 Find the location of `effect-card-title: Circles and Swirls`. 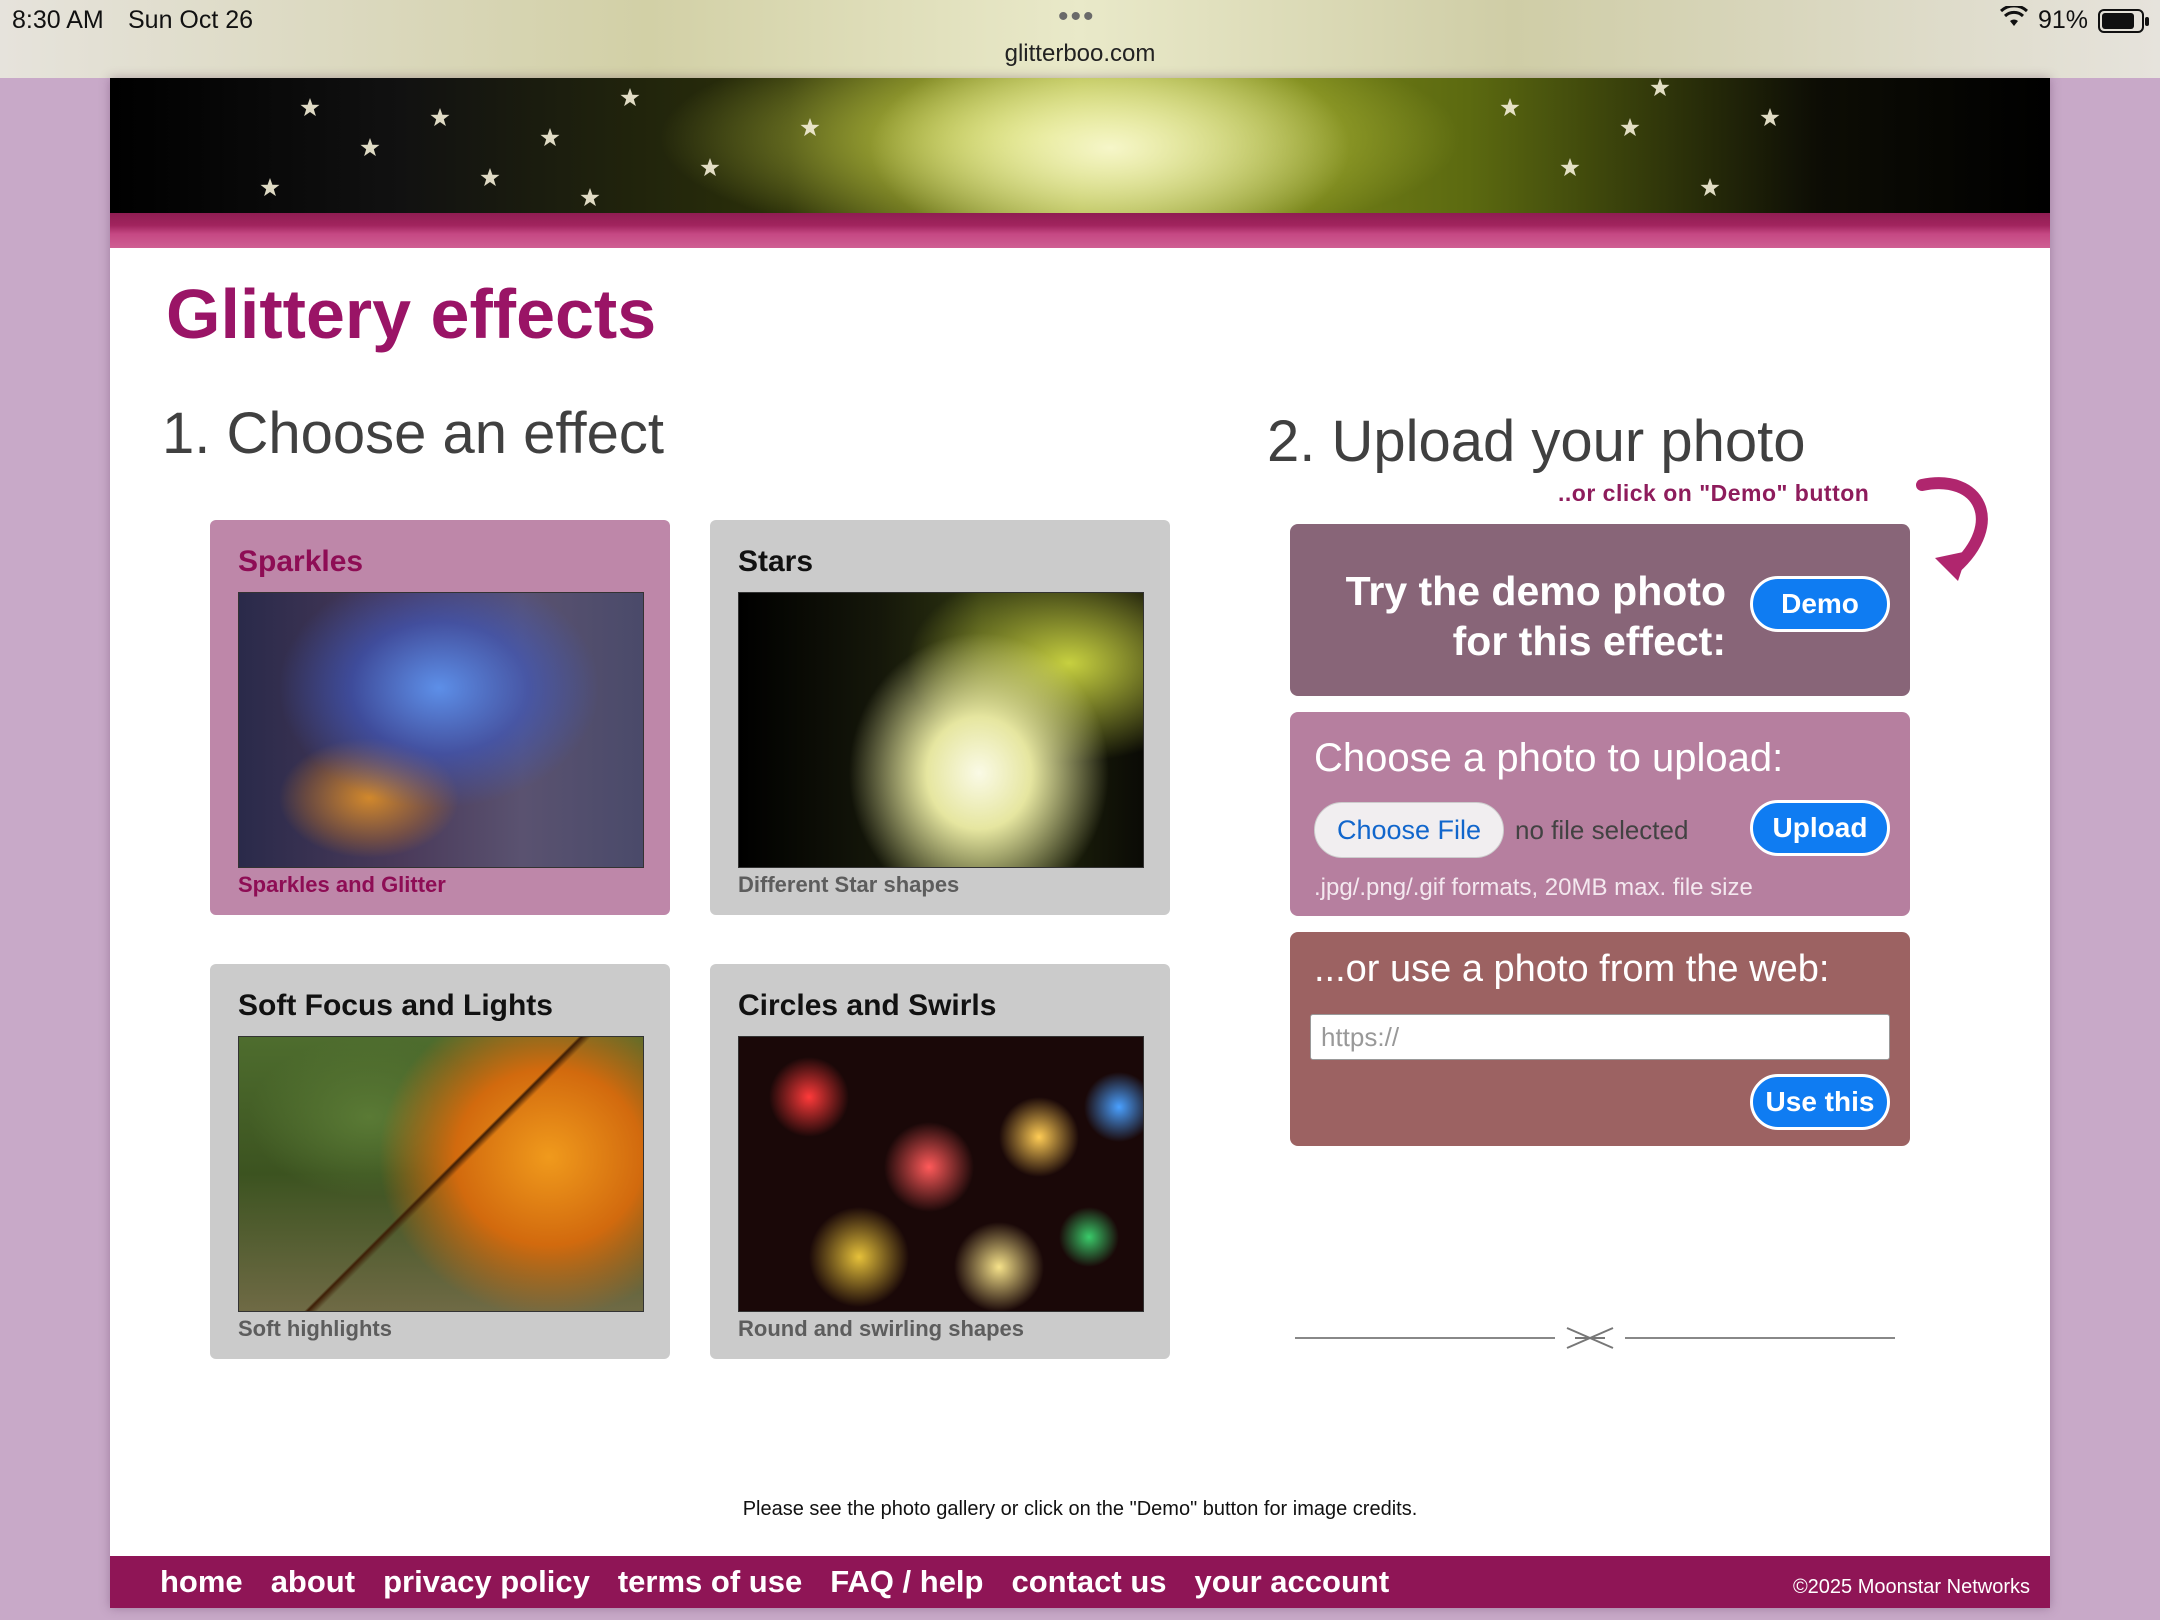

effect-card-title: Circles and Swirls is located at coordinates (867, 1005).